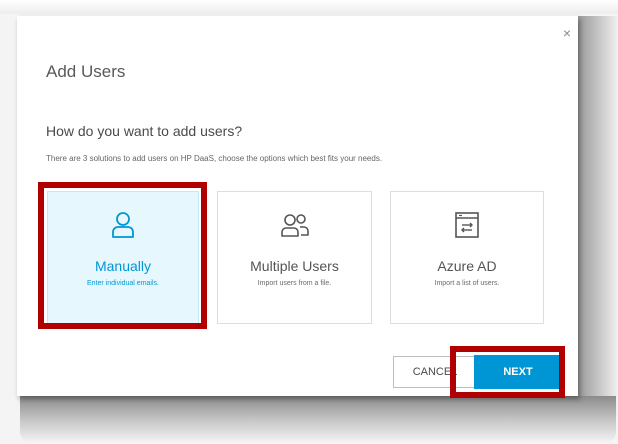 The height and width of the screenshot is (444, 618). What do you see at coordinates (309, 7) in the screenshot?
I see `backdrop` at bounding box center [309, 7].